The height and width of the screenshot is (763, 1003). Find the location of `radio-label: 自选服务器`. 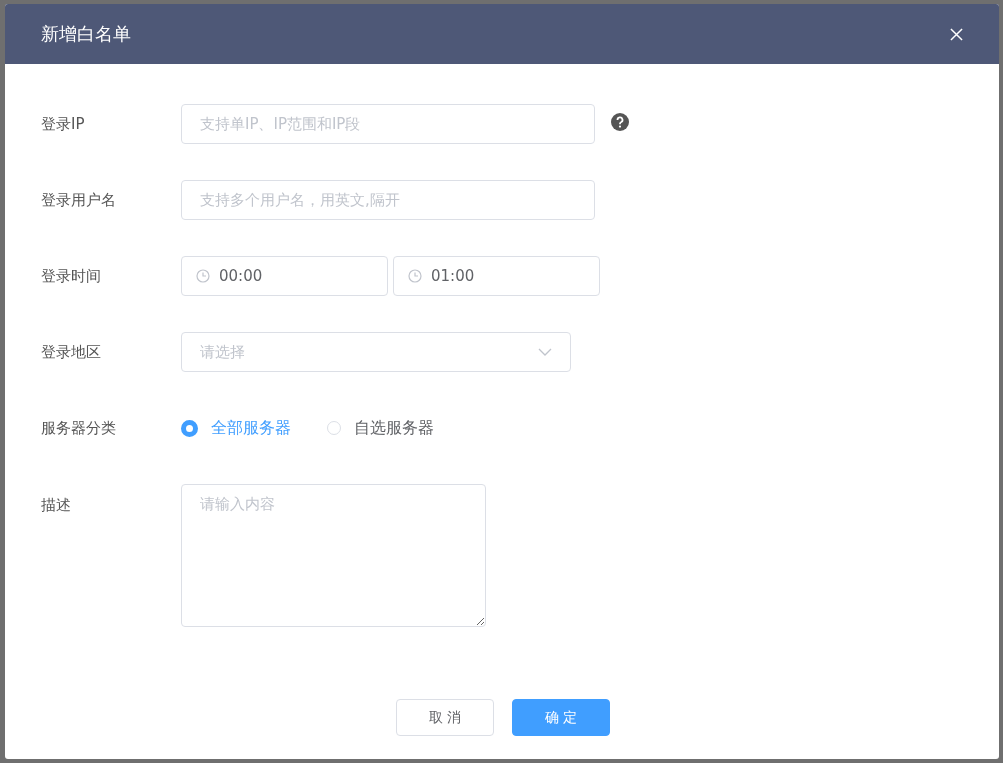

radio-label: 自选服务器 is located at coordinates (394, 428).